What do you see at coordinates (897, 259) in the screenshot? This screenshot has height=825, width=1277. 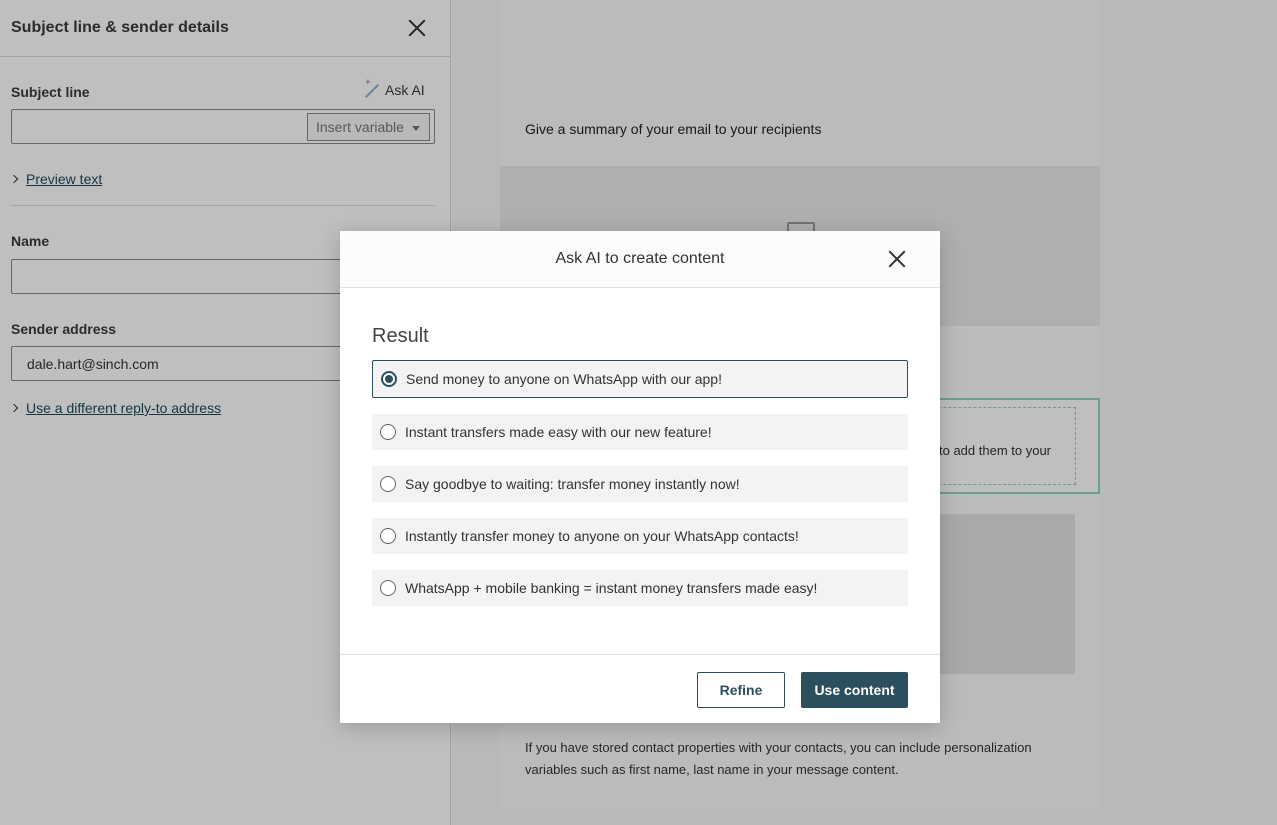 I see `close-icon` at bounding box center [897, 259].